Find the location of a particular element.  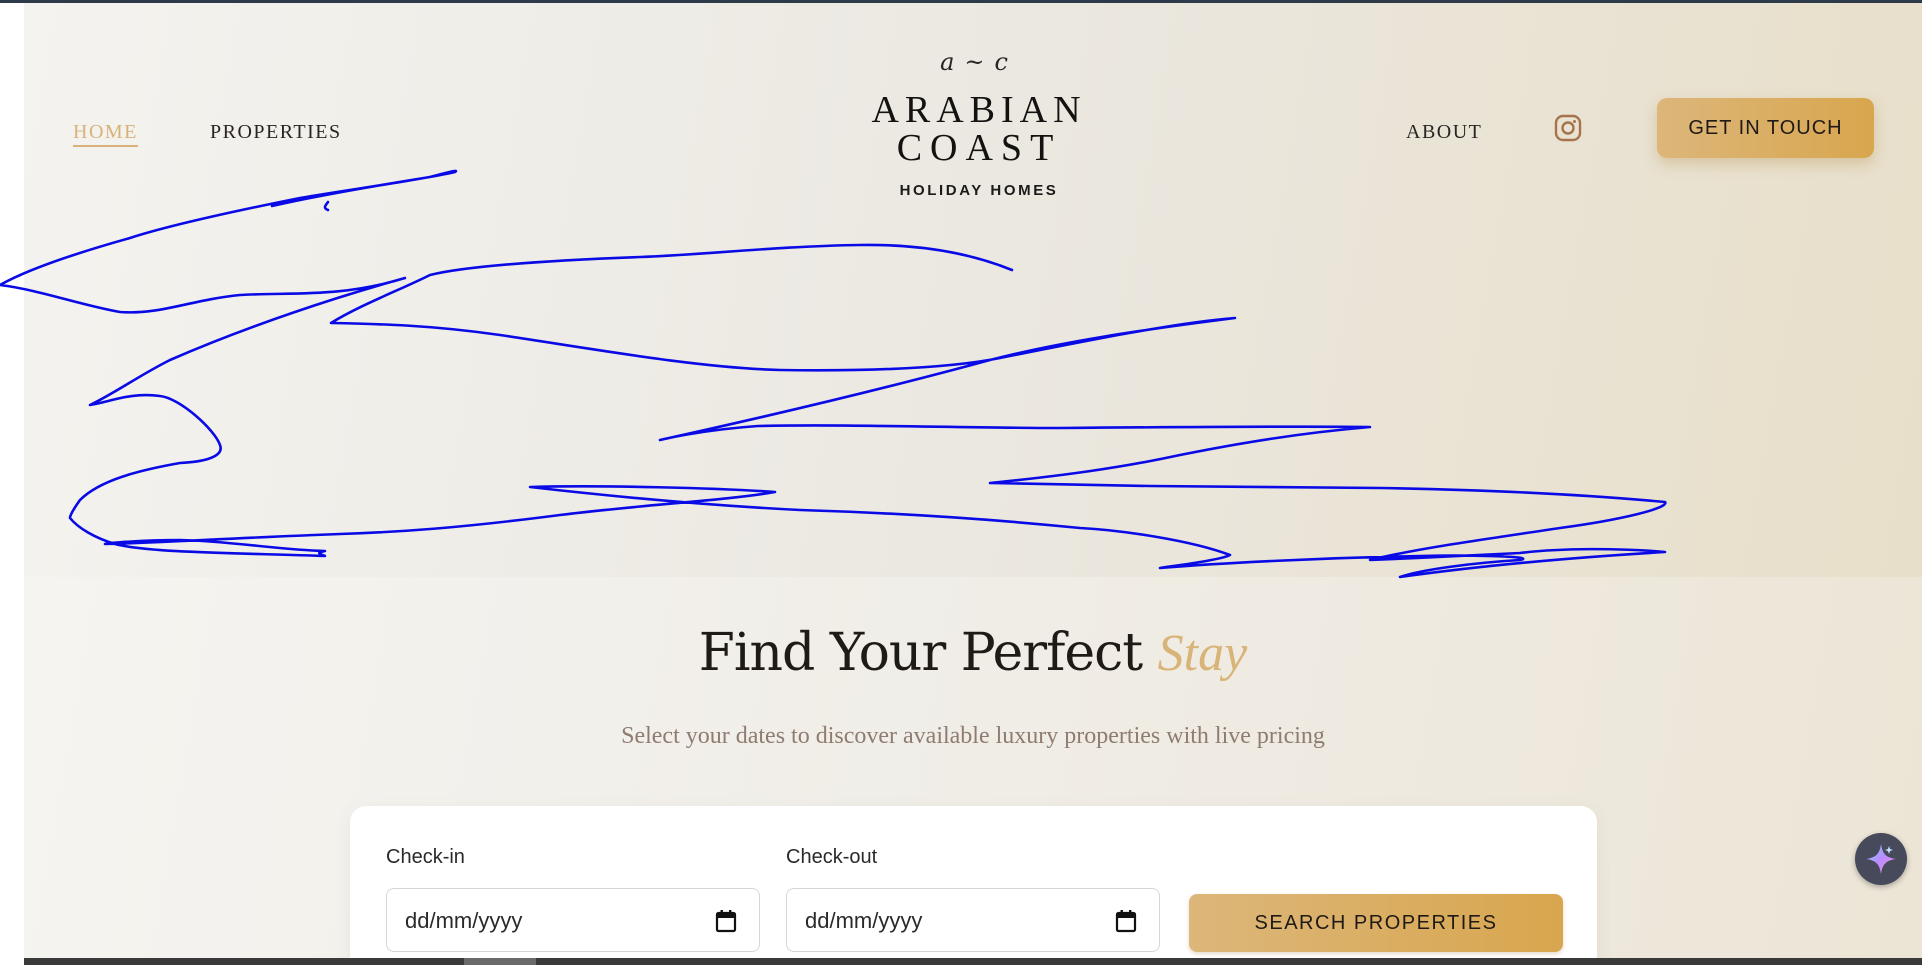

get-in-touch-button: GET IN TOUCH is located at coordinates (1765, 128).